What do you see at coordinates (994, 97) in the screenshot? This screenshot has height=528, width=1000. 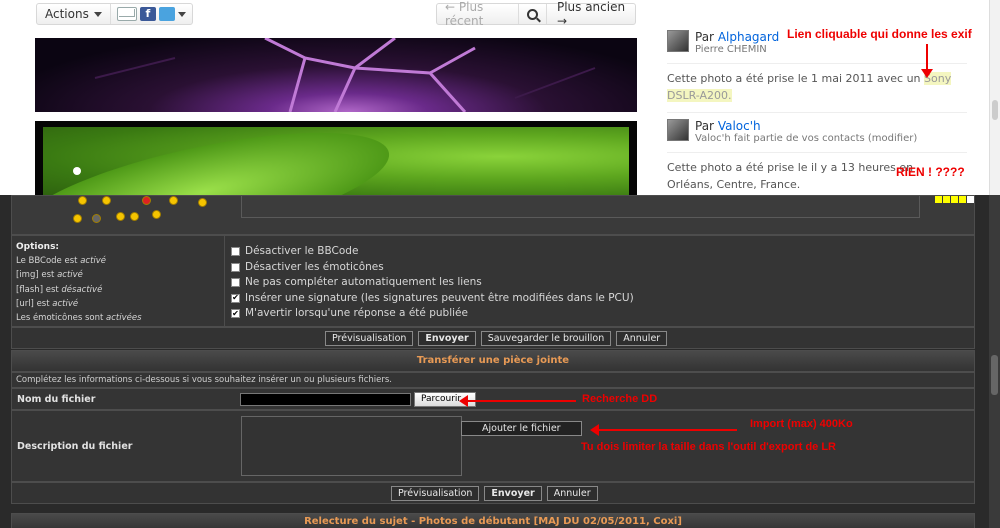 I see `page-scrollbar` at bounding box center [994, 97].